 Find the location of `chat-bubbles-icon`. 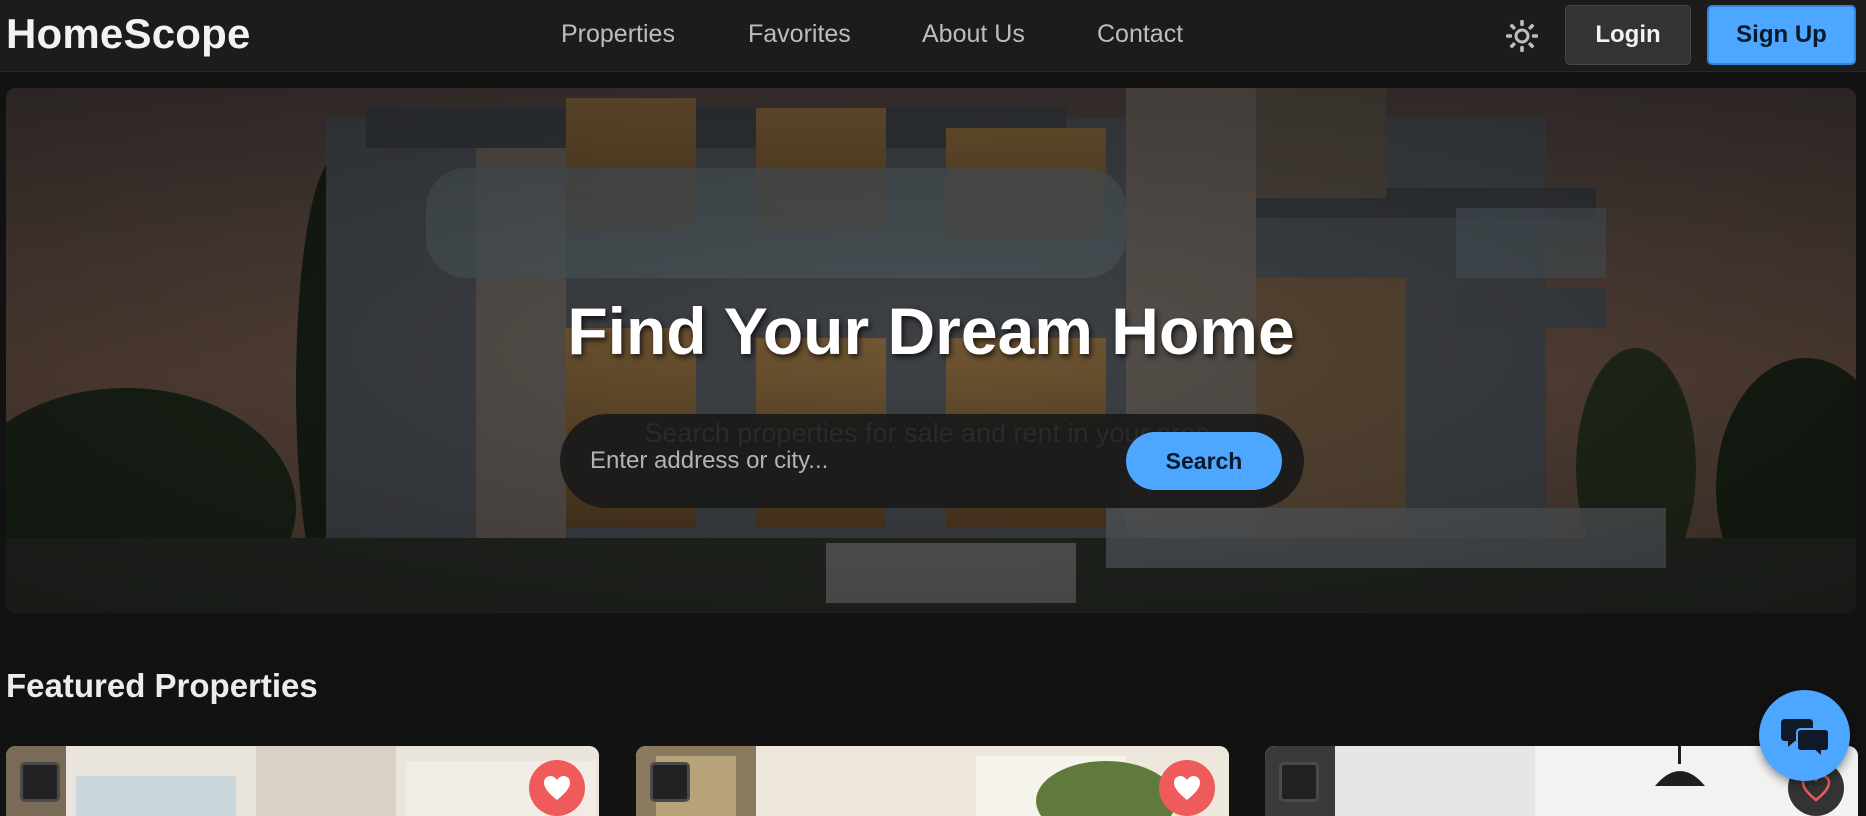

chat-bubbles-icon is located at coordinates (1804, 737).